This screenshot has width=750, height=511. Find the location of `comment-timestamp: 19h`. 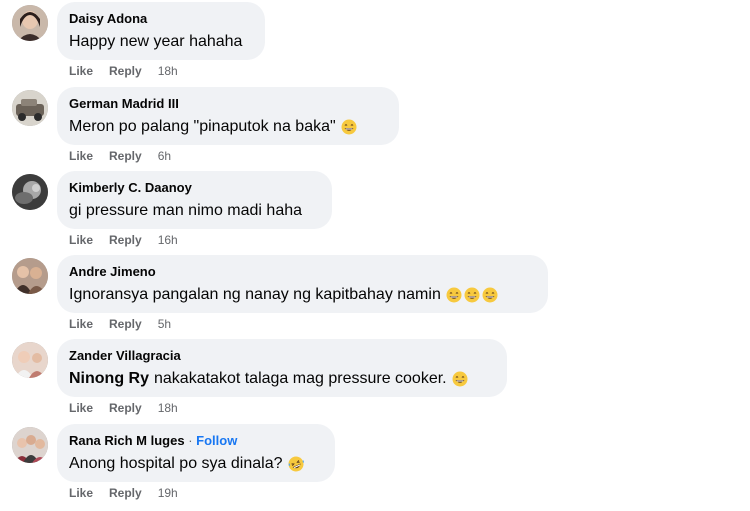

comment-timestamp: 19h is located at coordinates (168, 493).